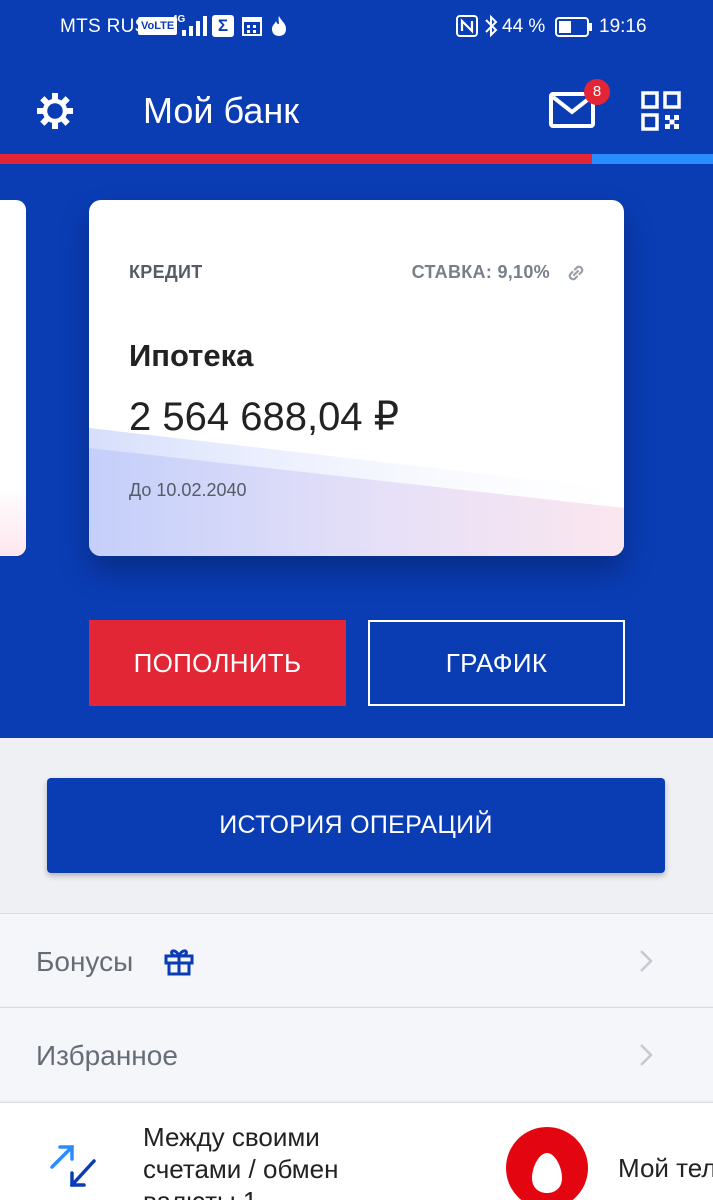 The image size is (713, 1200). I want to click on app-header: Мой банк 8, so click(356, 105).